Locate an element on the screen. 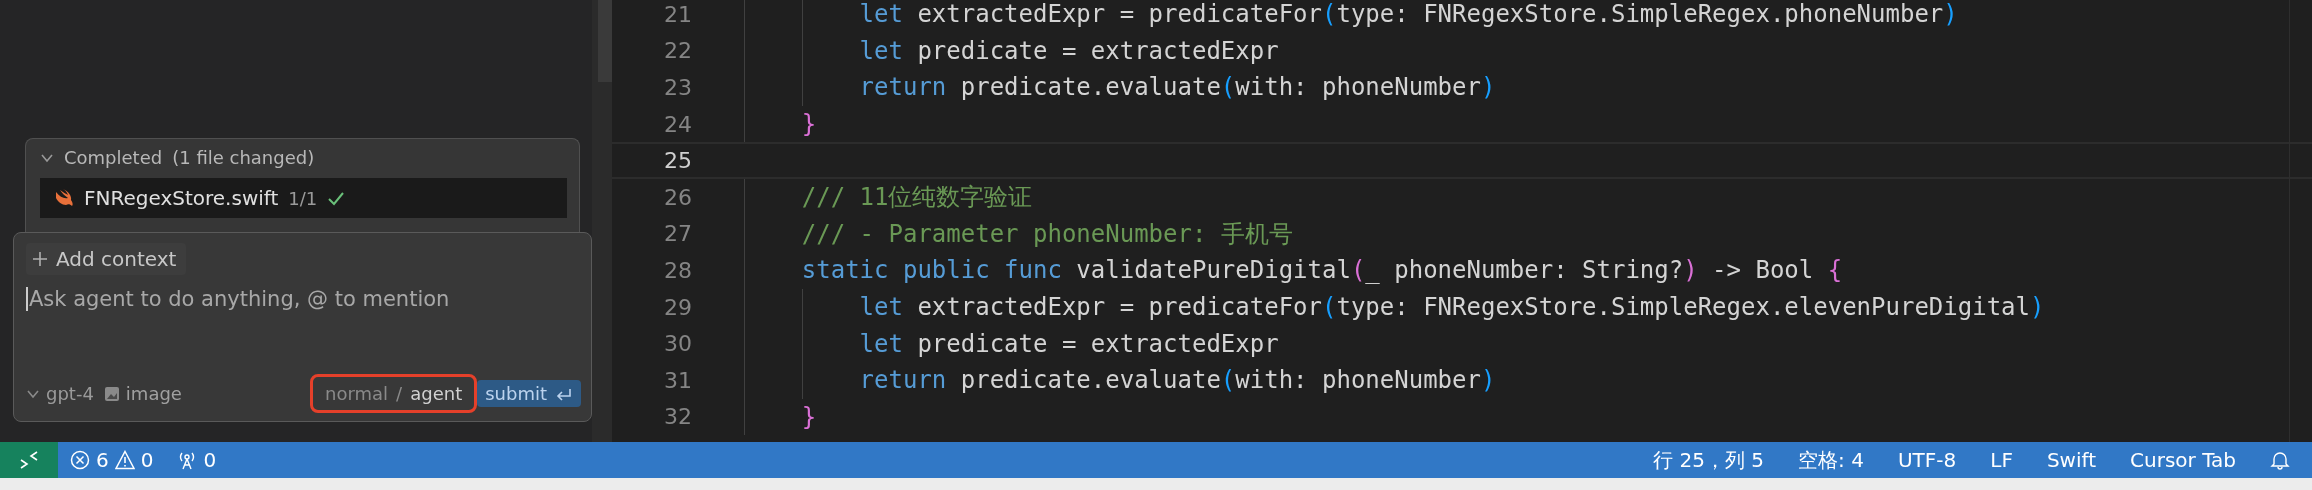 The image size is (2312, 490). line-number: 25 is located at coordinates (678, 161).